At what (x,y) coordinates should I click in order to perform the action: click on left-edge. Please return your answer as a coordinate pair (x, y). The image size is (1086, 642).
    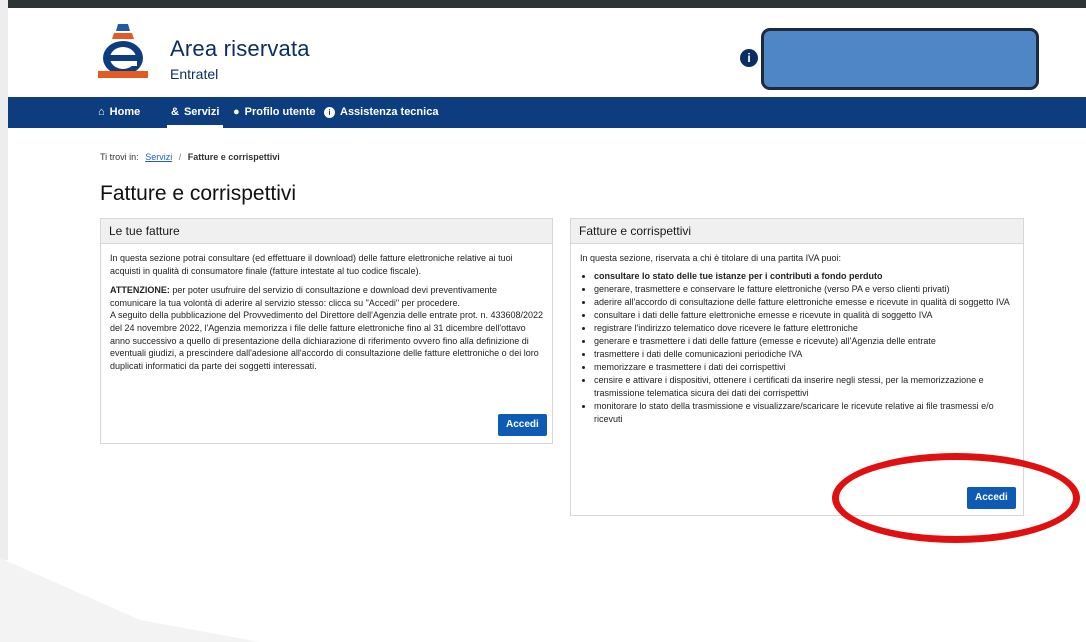
    Looking at the image, I should click on (4, 280).